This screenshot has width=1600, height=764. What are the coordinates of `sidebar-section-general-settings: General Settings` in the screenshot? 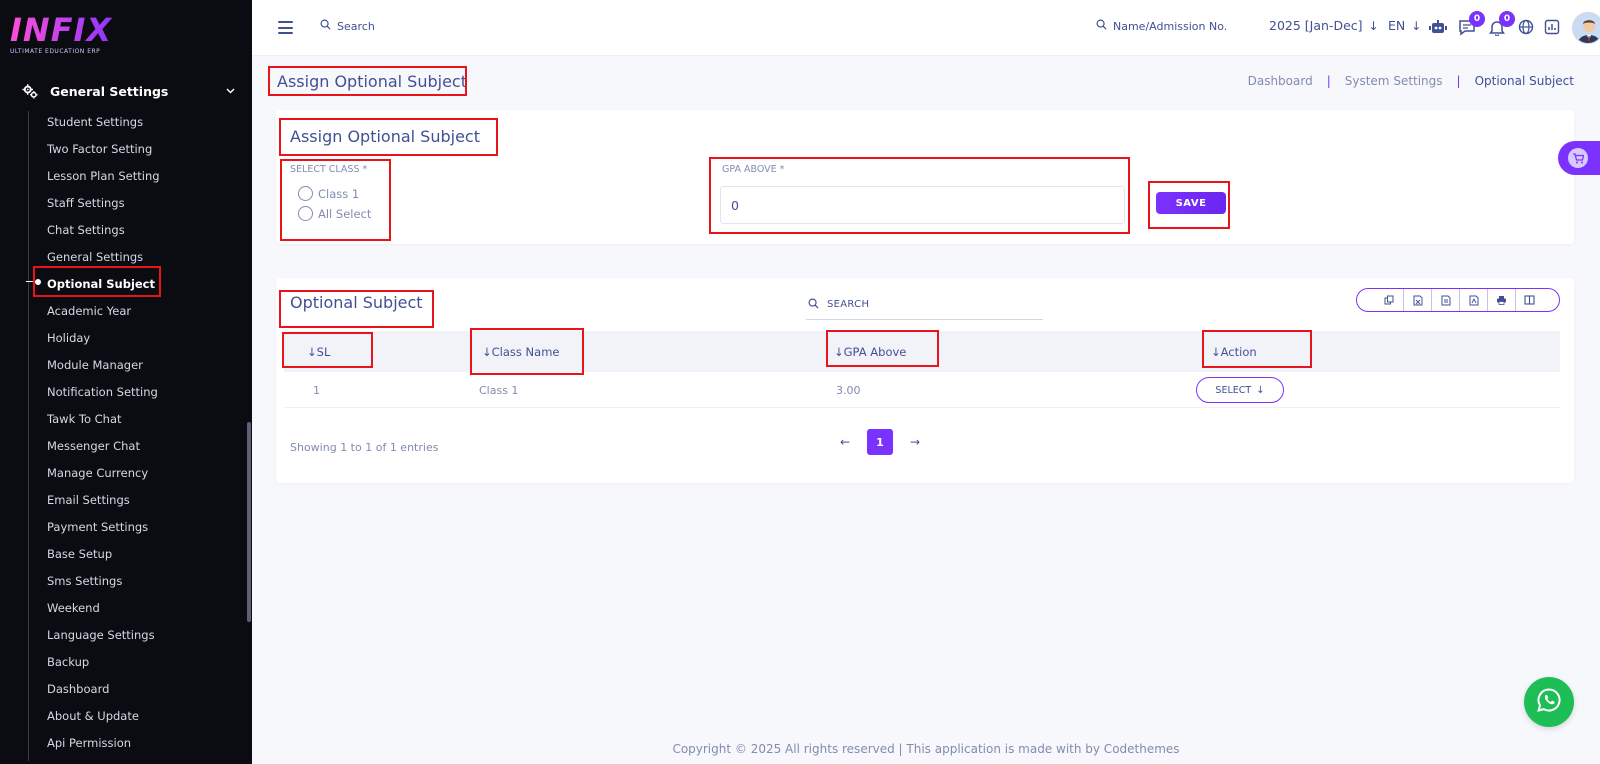 It's located at (127, 91).